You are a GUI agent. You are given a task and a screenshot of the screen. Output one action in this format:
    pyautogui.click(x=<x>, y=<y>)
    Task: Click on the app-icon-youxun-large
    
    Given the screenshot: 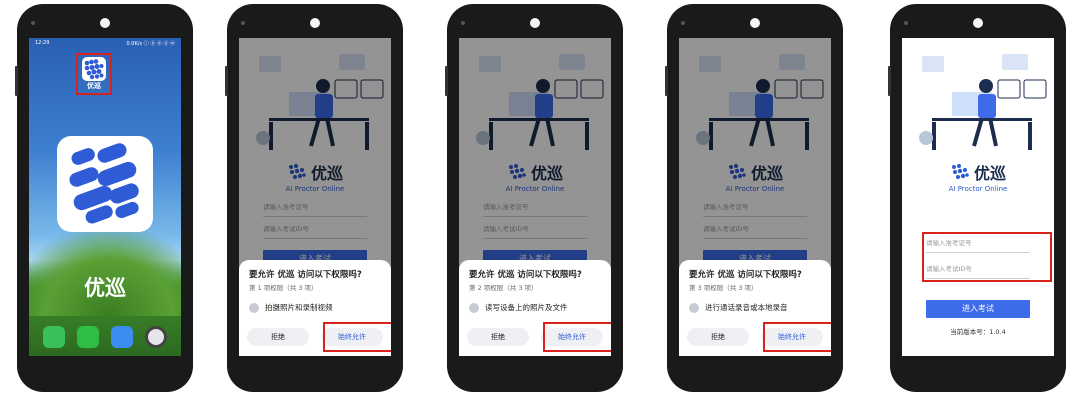 What is the action you would take?
    pyautogui.click(x=105, y=184)
    